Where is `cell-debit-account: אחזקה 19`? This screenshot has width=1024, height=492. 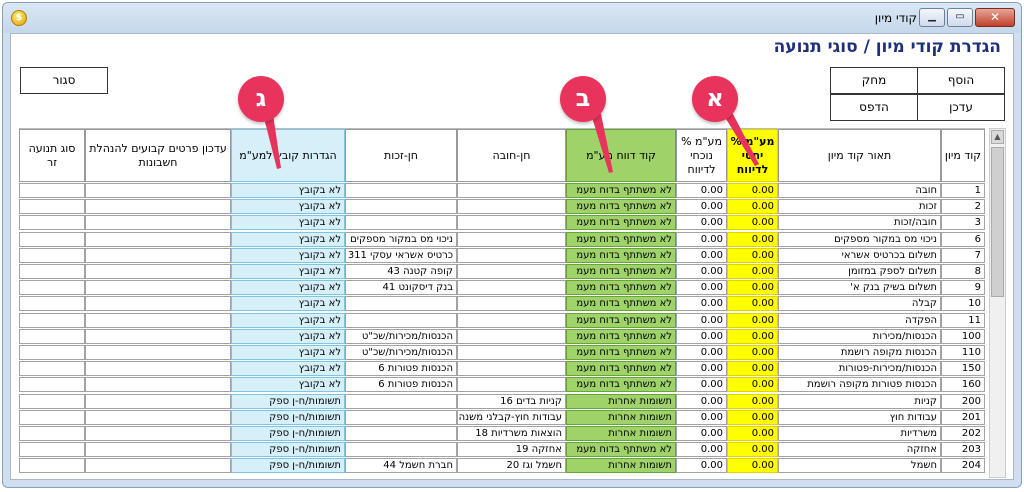 cell-debit-account: אחזקה 19 is located at coordinates (511, 450).